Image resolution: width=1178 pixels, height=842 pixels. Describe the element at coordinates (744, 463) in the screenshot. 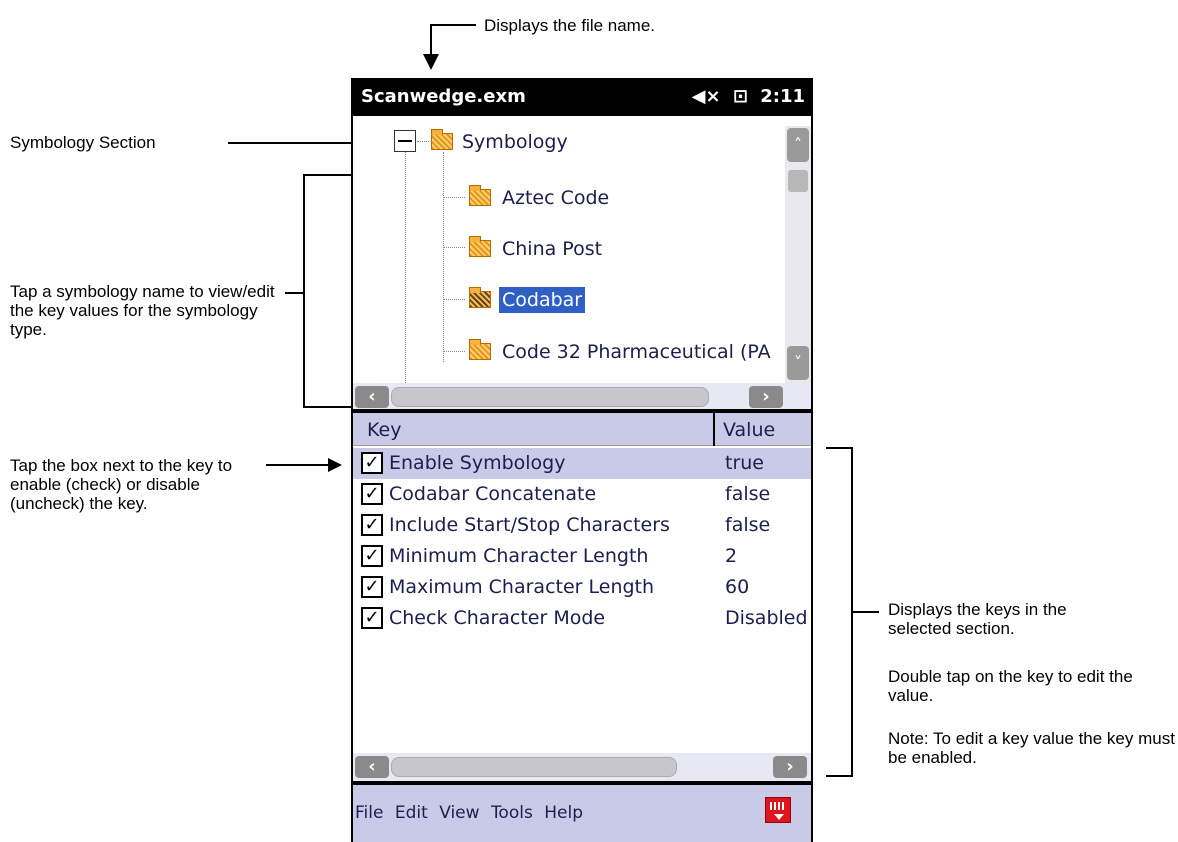

I see `key-value: true` at that location.